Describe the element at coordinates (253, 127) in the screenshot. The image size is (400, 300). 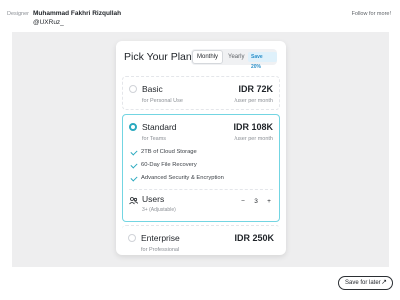
I see `plan-price: IDR 108K` at that location.